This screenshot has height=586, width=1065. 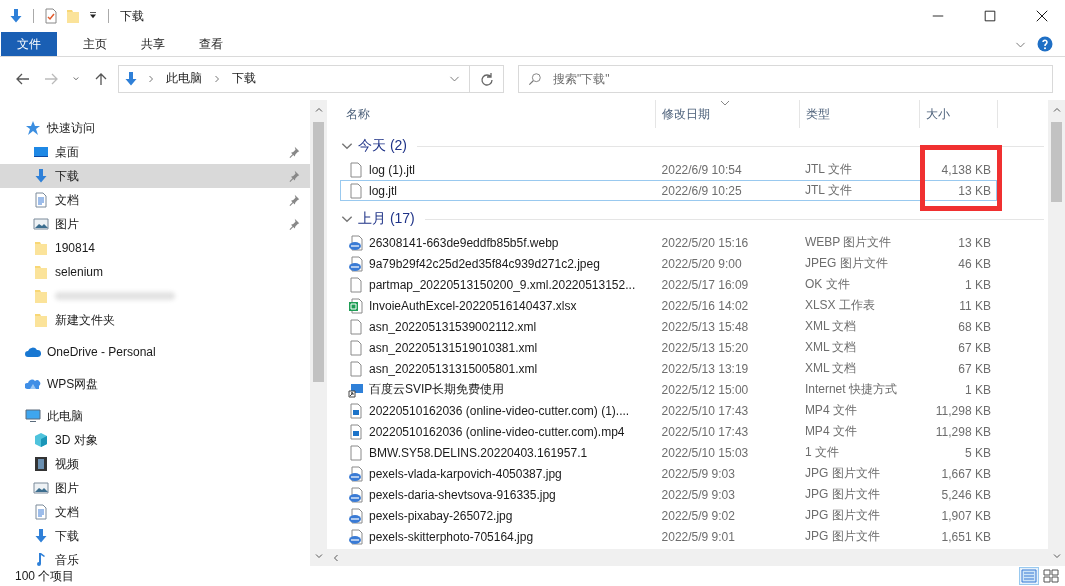 What do you see at coordinates (385, 146) in the screenshot?
I see `group-header: 今天 (2)` at bounding box center [385, 146].